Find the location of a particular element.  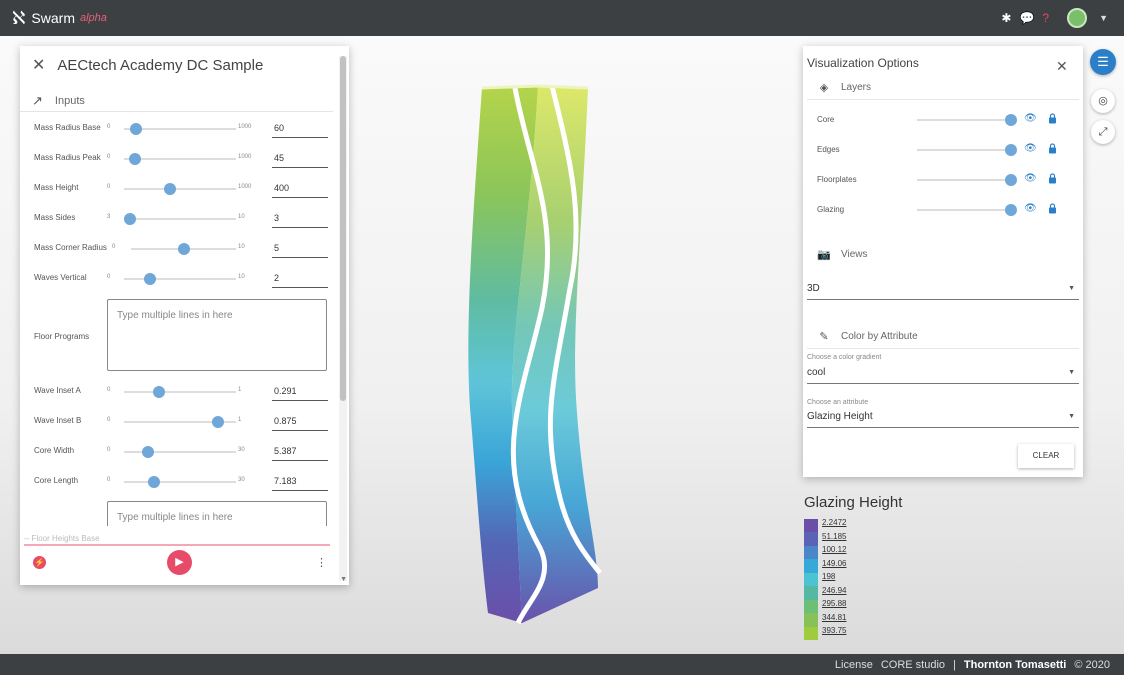

legend-value: 246.94 is located at coordinates (834, 590).